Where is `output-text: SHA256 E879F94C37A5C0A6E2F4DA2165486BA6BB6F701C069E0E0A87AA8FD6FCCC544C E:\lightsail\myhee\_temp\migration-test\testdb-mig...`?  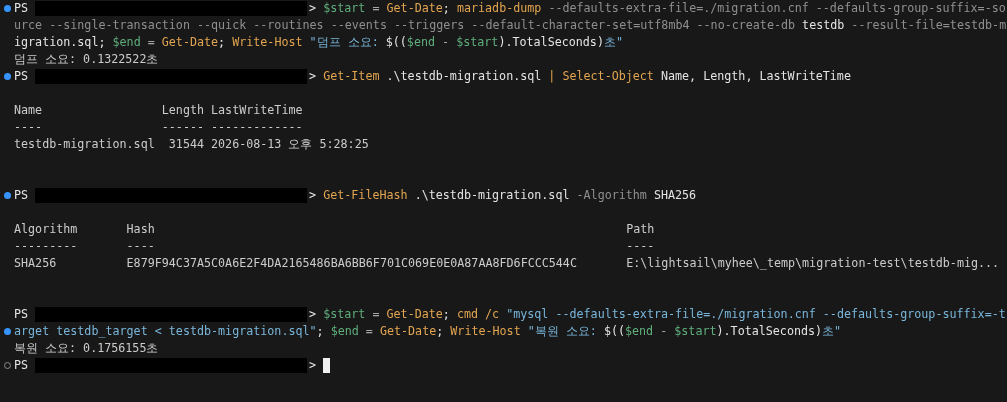
output-text: SHA256 E879F94C37A5C0A6E2F4DA2165486BA6BB6F701C069E0E0A87AA8FD6FCCC544C E:\lightsail\myhee\_temp\migration-test\testdb-mig... is located at coordinates (507, 263).